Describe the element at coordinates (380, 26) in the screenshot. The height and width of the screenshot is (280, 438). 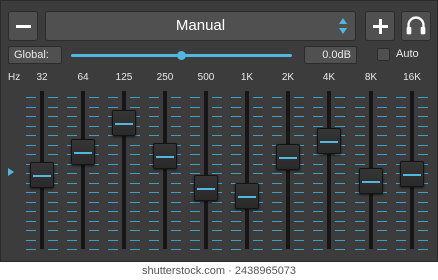
I see `add-preset-button` at that location.